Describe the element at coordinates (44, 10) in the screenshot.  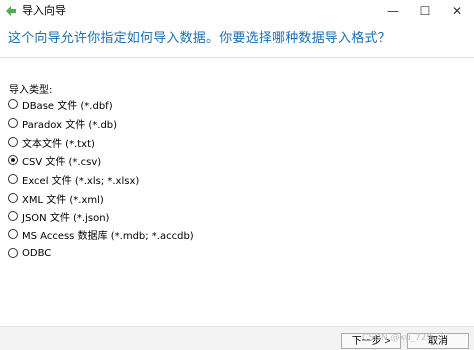
I see `window-title: 导入向导` at that location.